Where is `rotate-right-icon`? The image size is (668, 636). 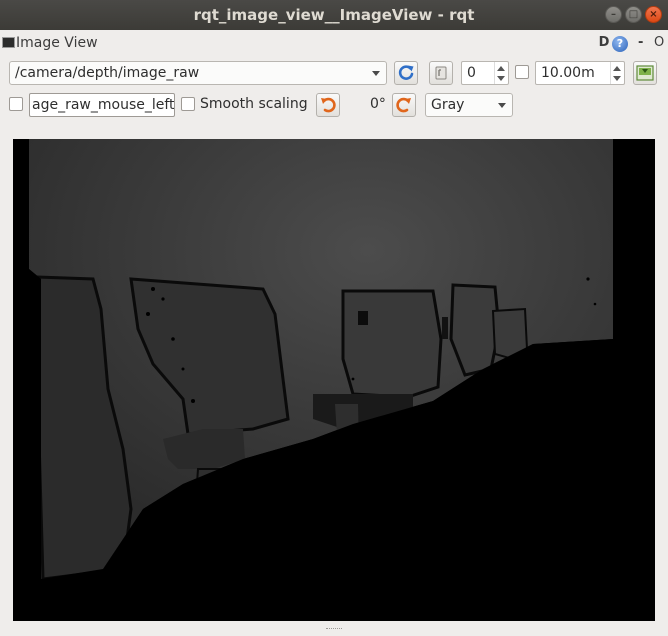
rotate-right-icon is located at coordinates (403, 105).